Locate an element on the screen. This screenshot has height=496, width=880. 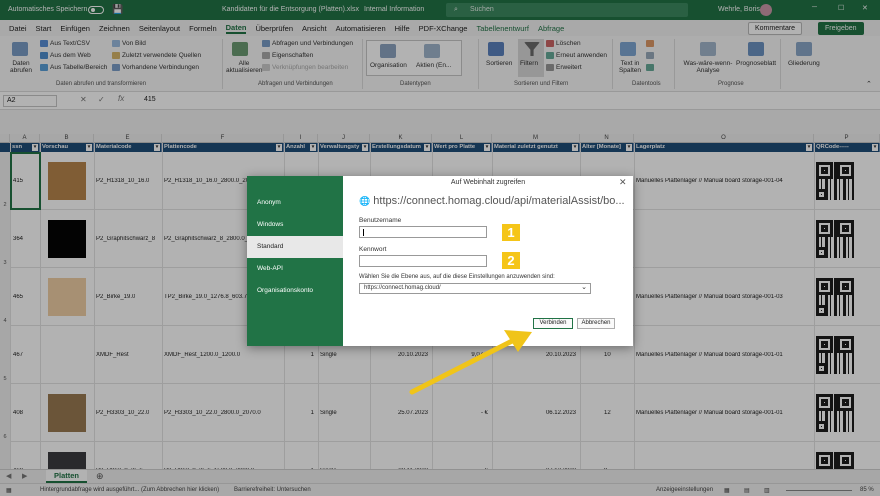
cancel-button: Abbrechen is located at coordinates (596, 323).